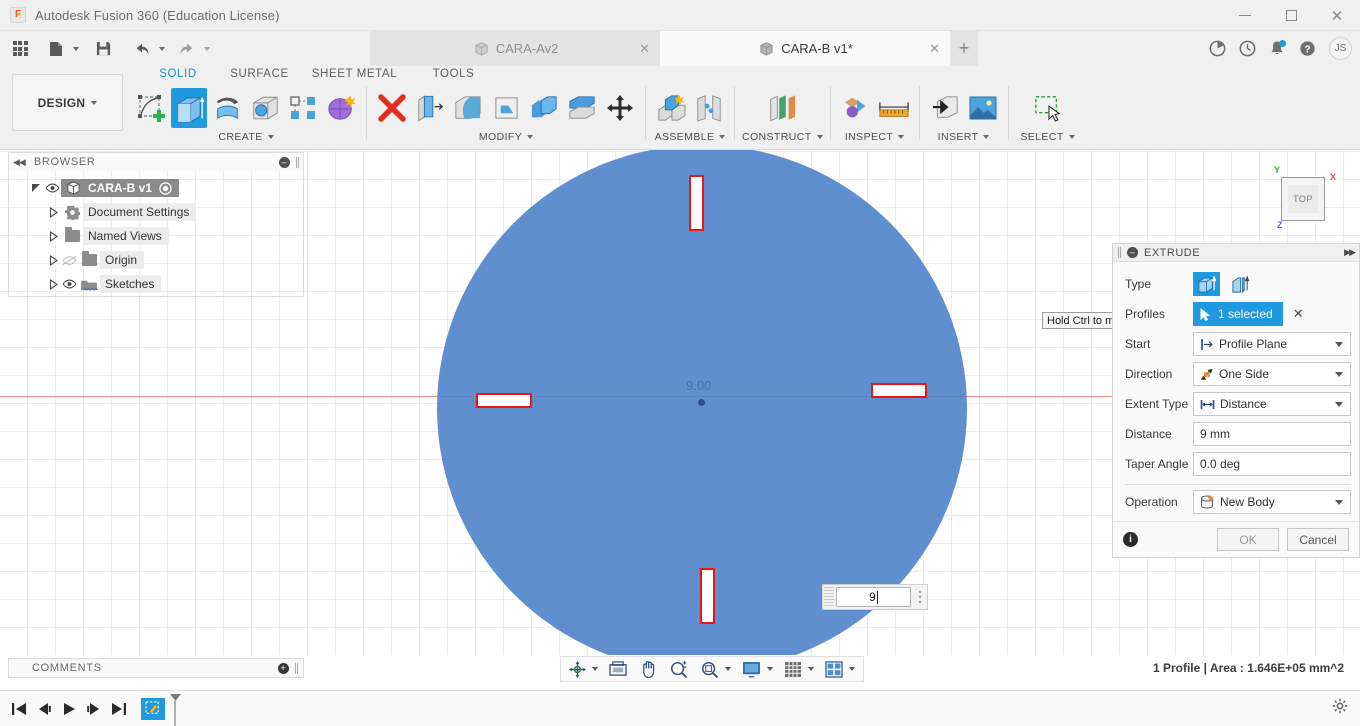  I want to click on viewports-button, so click(834, 669).